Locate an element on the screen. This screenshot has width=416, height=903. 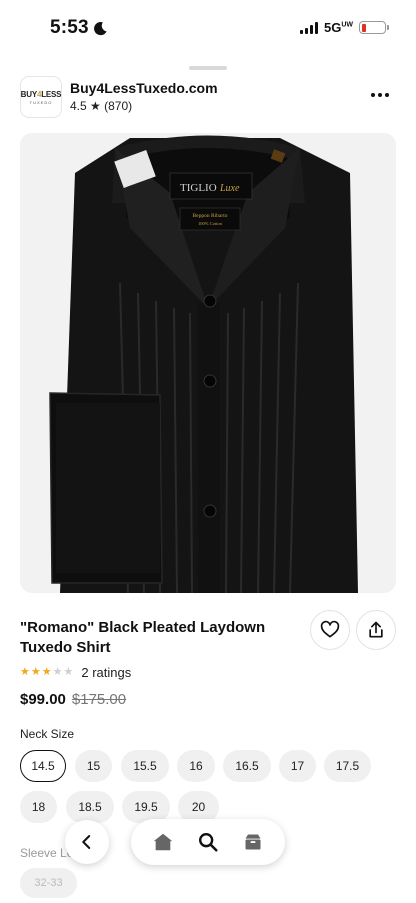
size-chip-14-5: 14.5 is located at coordinates (43, 766).